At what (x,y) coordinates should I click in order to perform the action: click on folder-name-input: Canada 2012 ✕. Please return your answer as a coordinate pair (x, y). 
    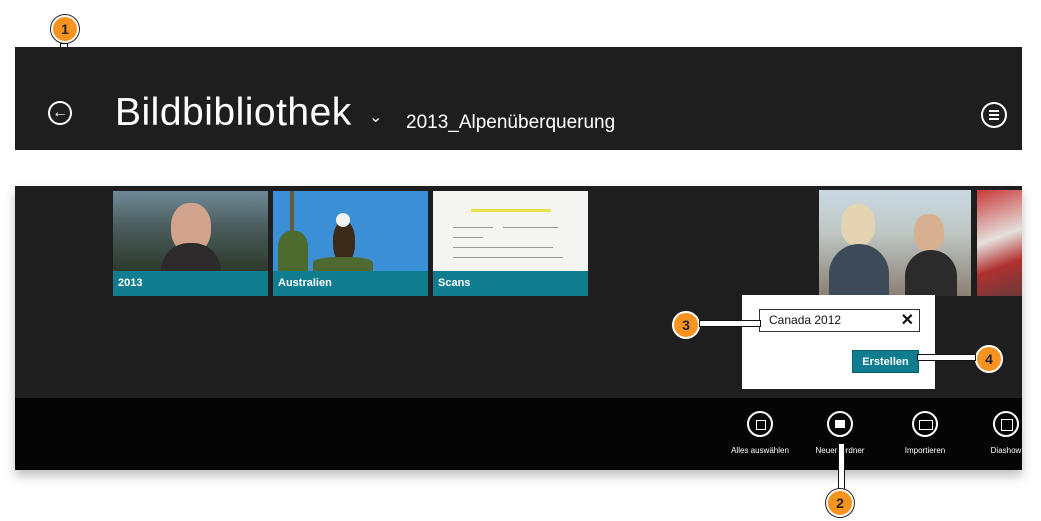
    Looking at the image, I should click on (839, 320).